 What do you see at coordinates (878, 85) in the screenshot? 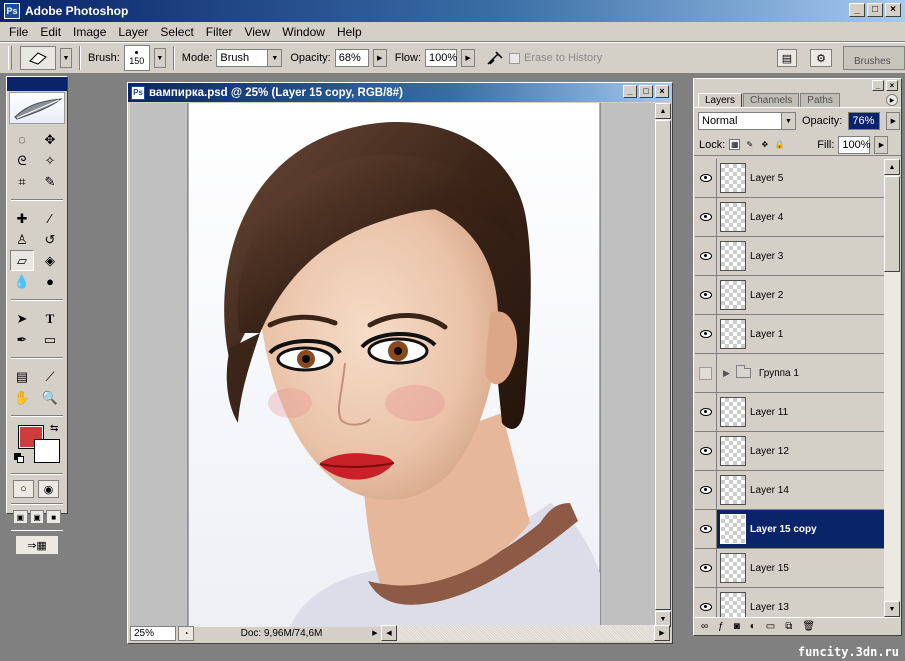
I see `palette-minimize-button: _` at bounding box center [878, 85].